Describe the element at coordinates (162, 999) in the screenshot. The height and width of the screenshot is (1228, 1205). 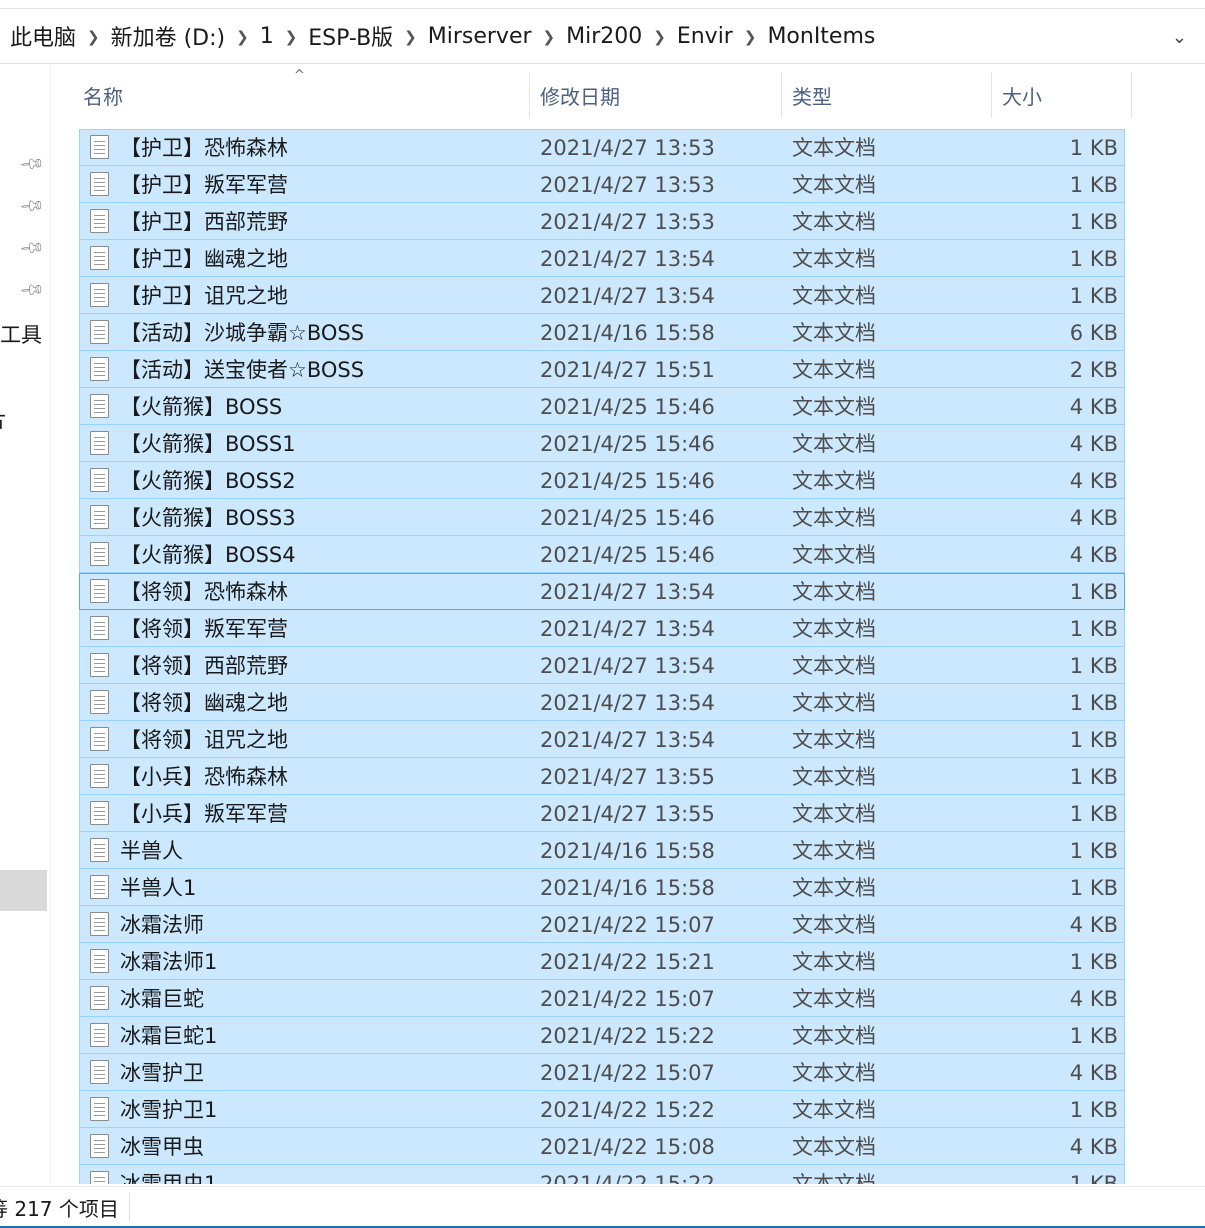
I see `file-name: 冰霜巨蛇` at that location.